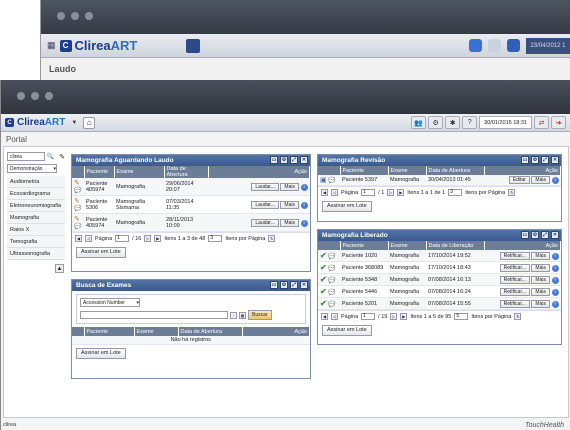 This screenshot has height=430, width=570. What do you see at coordinates (89, 122) in the screenshot?
I see `home-button: ⌂` at bounding box center [89, 122].